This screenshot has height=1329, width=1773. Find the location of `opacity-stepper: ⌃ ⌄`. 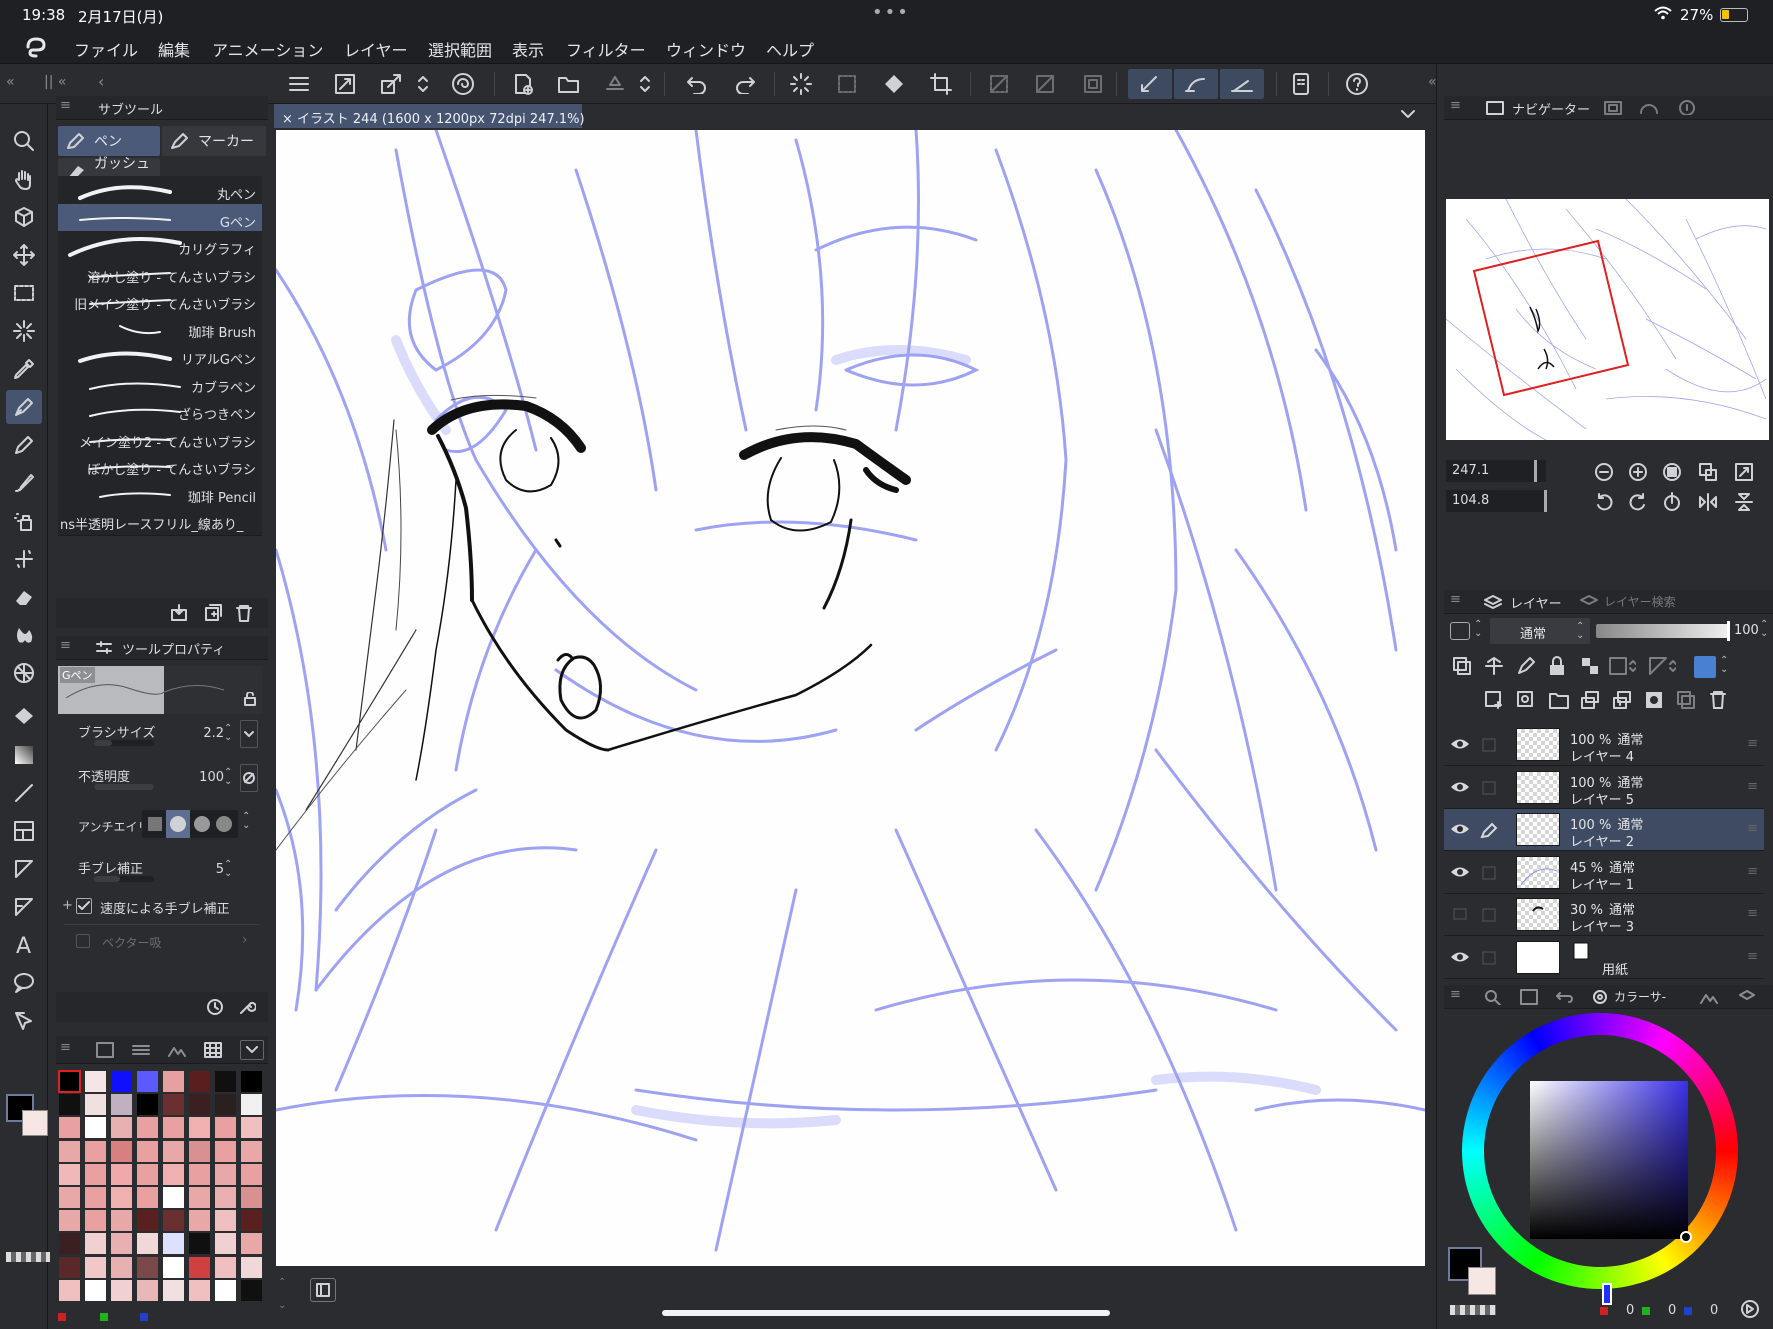

opacity-stepper: ⌃ ⌄ is located at coordinates (230, 777).